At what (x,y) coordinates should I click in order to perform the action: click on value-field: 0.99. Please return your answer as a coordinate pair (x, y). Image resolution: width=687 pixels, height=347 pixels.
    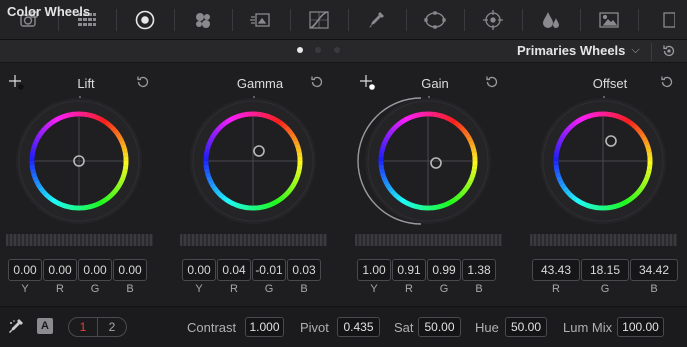
    Looking at the image, I should click on (444, 270).